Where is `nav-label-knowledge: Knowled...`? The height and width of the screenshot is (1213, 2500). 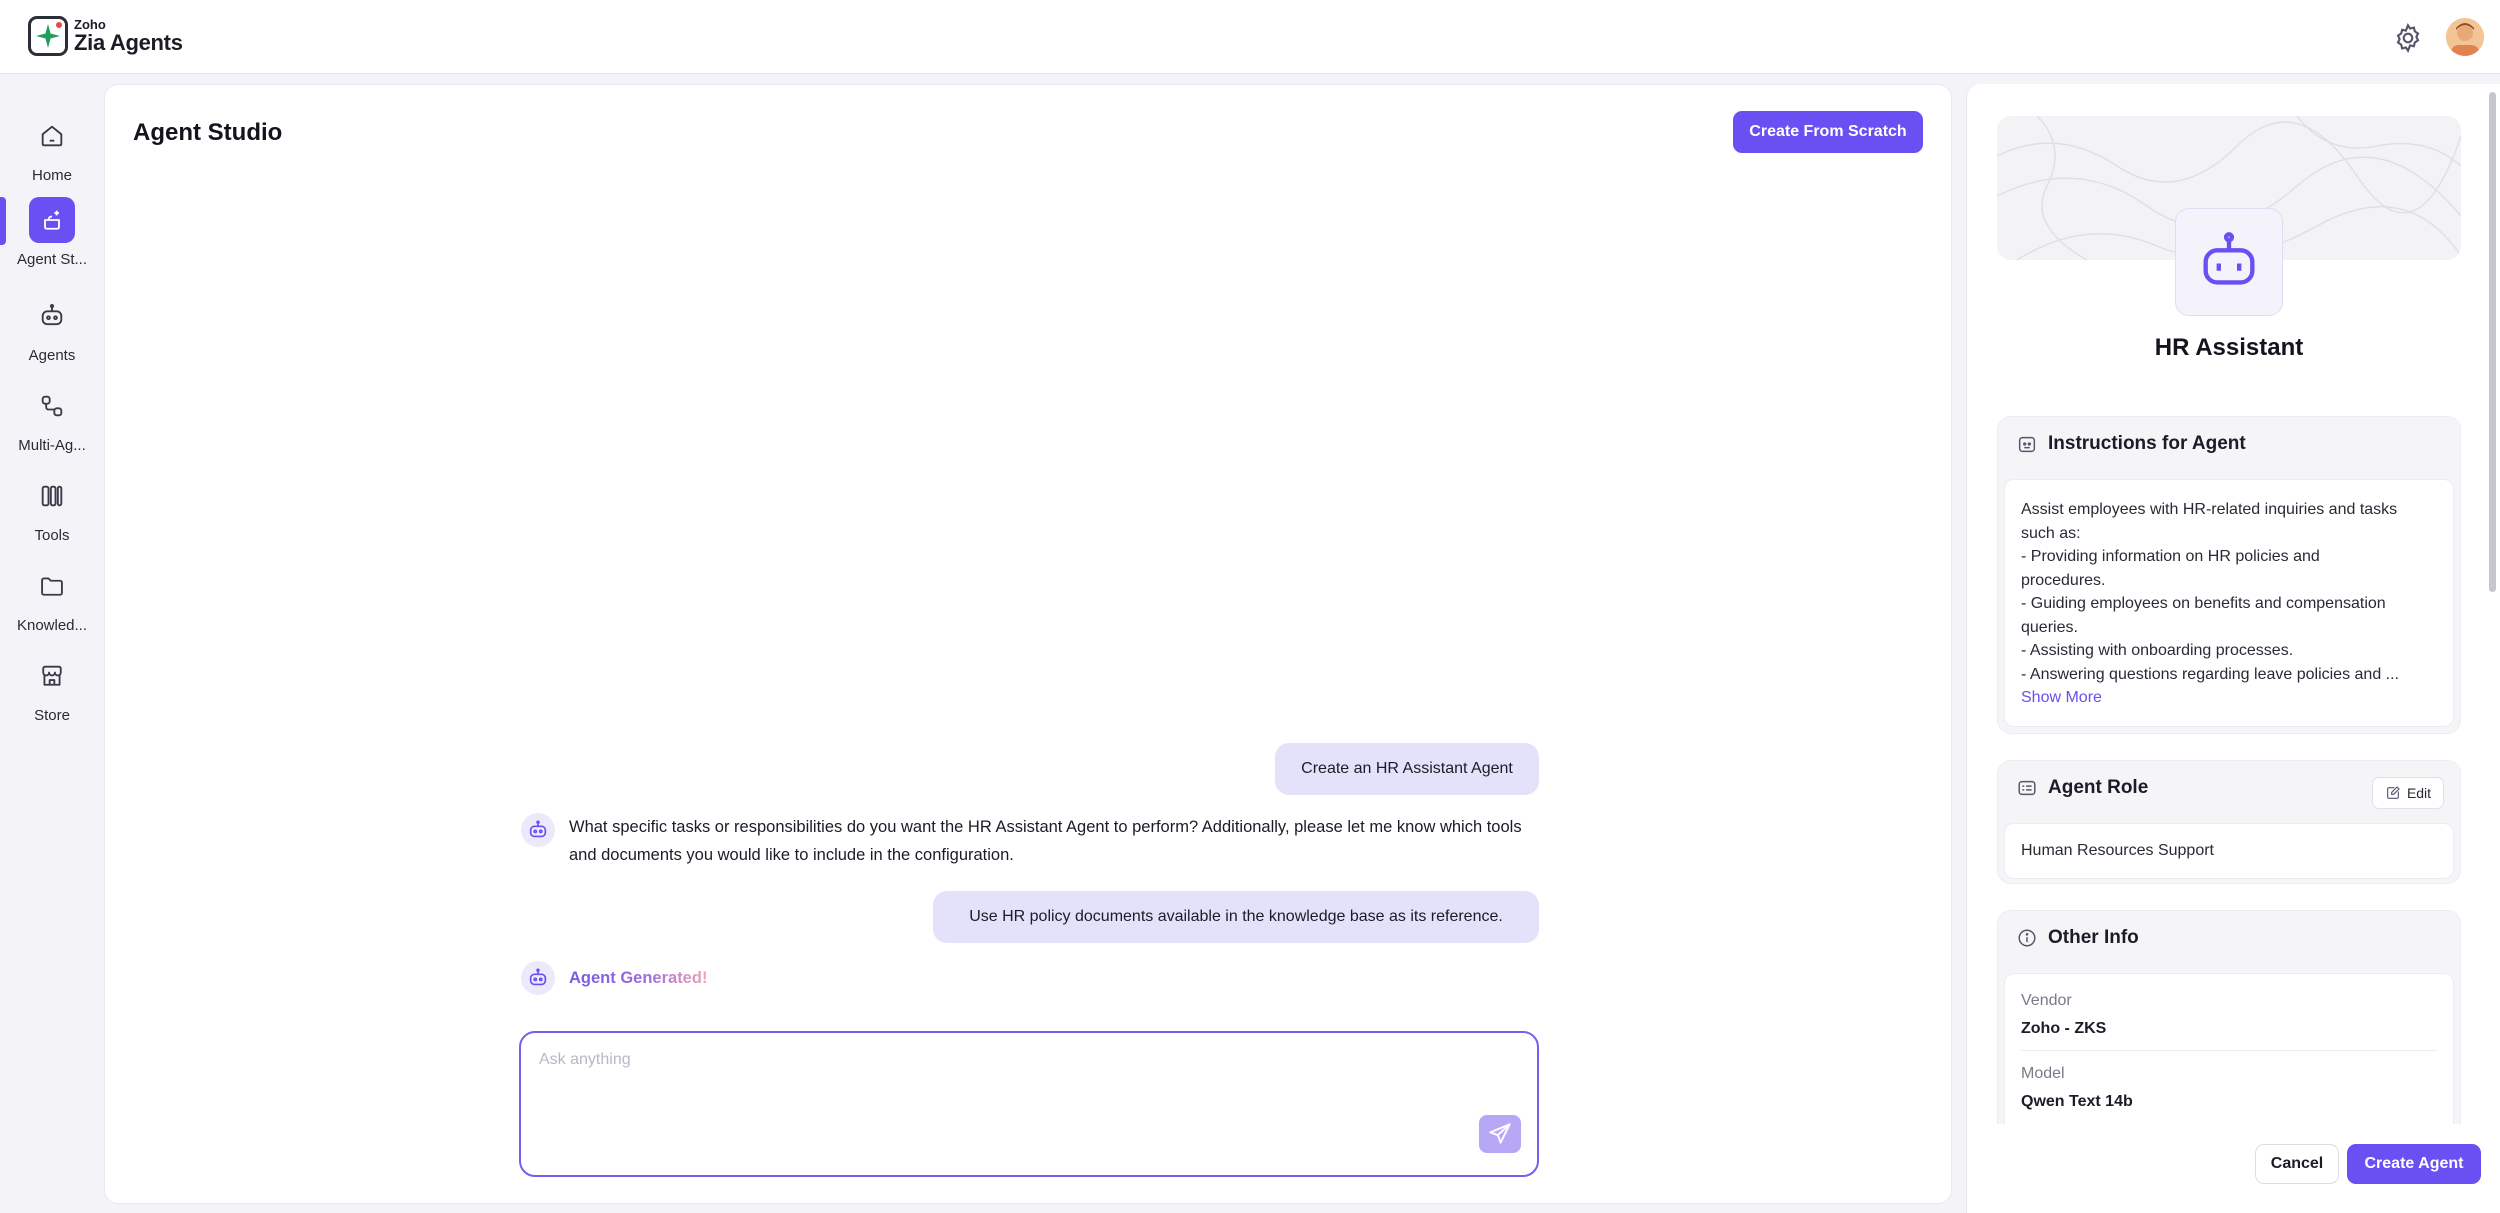
nav-label-knowledge: Knowled... is located at coordinates (52, 625).